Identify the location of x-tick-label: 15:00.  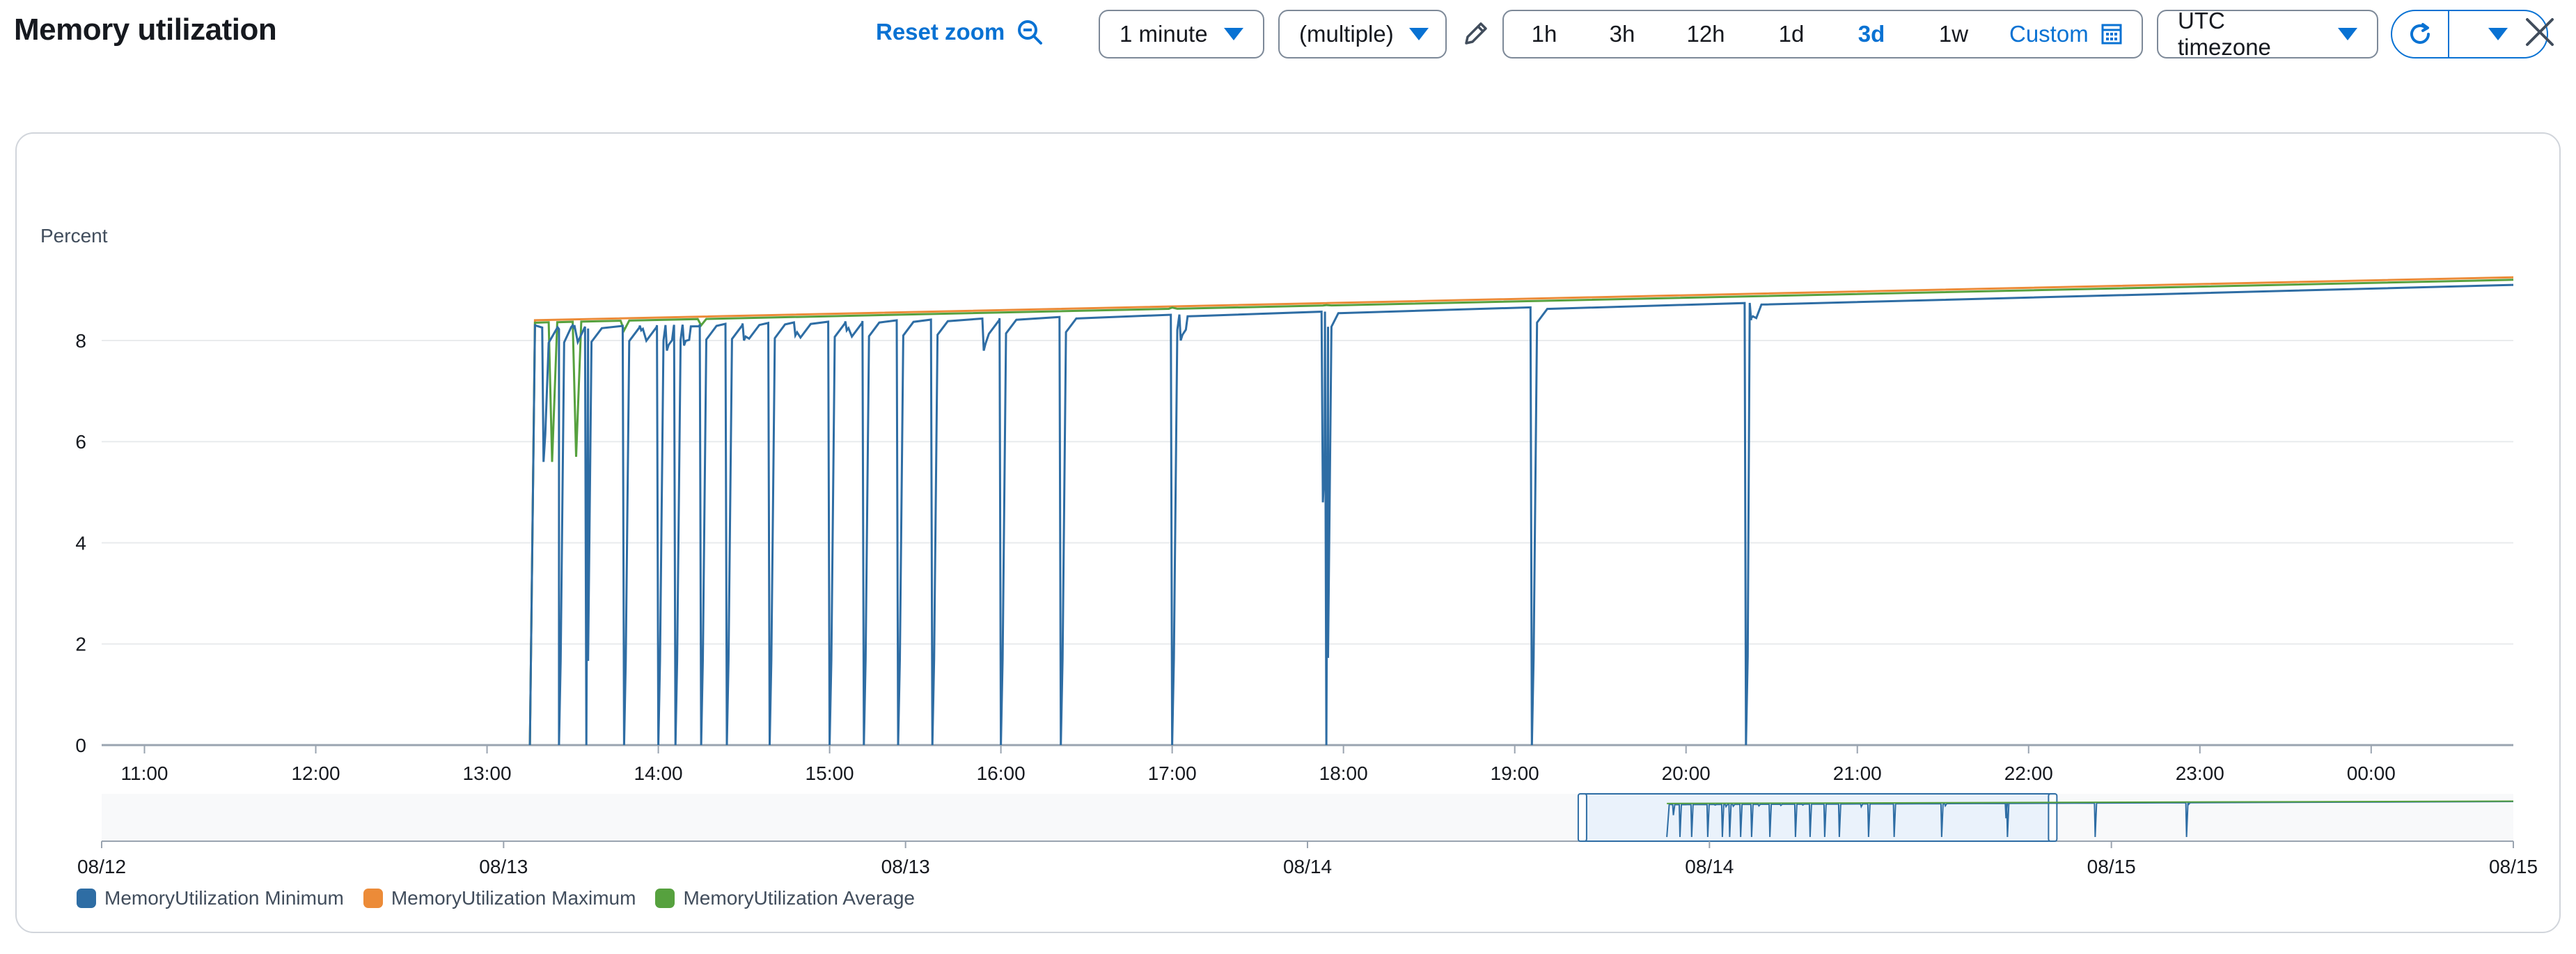
(830, 773).